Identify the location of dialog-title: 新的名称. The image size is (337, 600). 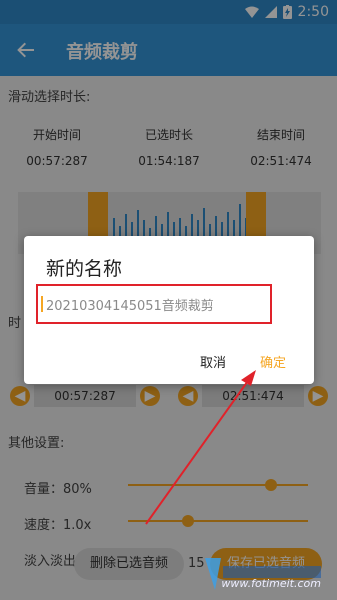
(84, 269).